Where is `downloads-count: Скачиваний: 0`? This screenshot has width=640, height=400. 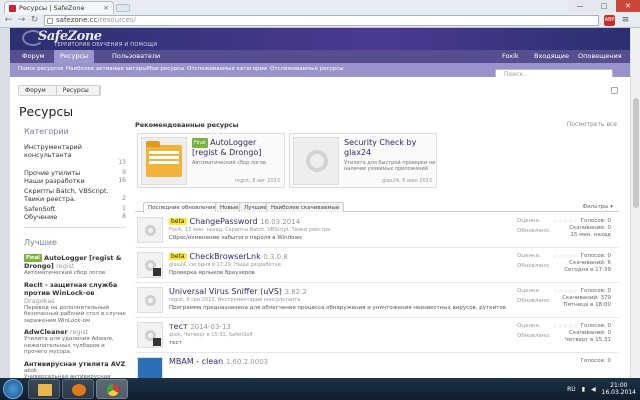 downloads-count: Скачиваний: 0 is located at coordinates (590, 228).